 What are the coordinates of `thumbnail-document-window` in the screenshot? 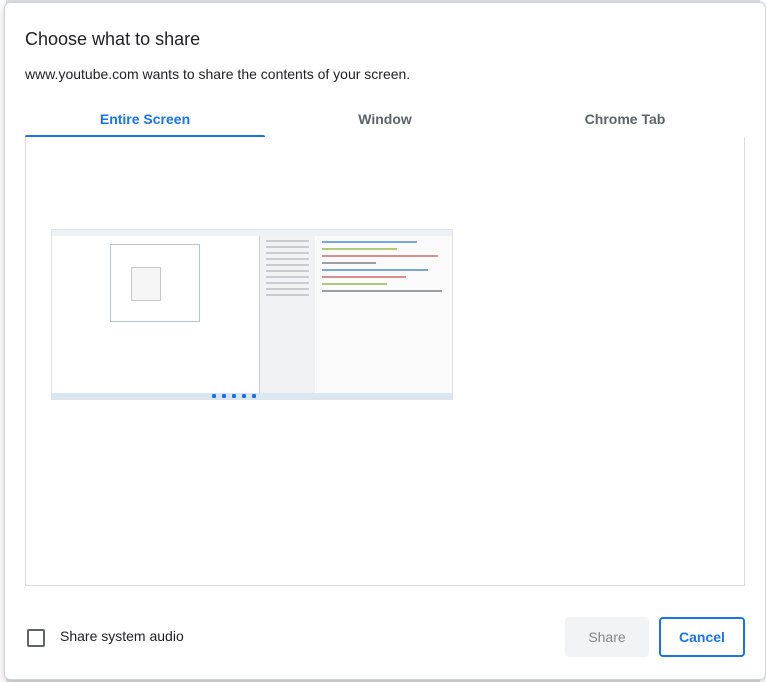 It's located at (155, 283).